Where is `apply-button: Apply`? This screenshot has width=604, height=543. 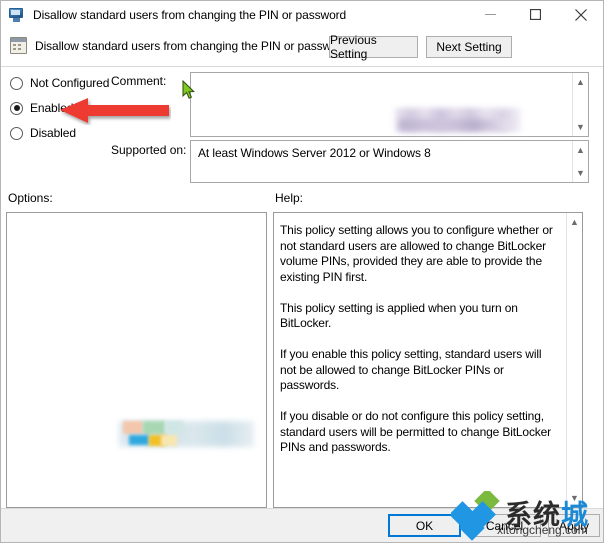 apply-button: Apply is located at coordinates (574, 525).